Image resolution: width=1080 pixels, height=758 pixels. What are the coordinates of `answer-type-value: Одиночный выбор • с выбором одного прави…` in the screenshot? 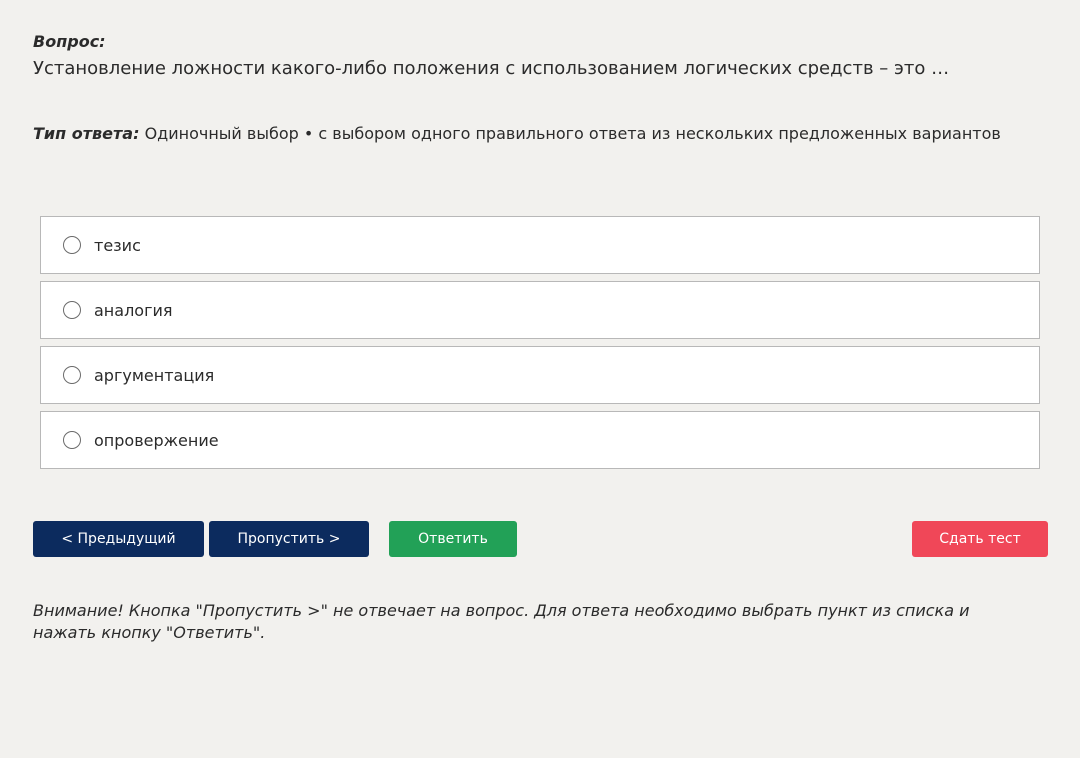 It's located at (572, 133).